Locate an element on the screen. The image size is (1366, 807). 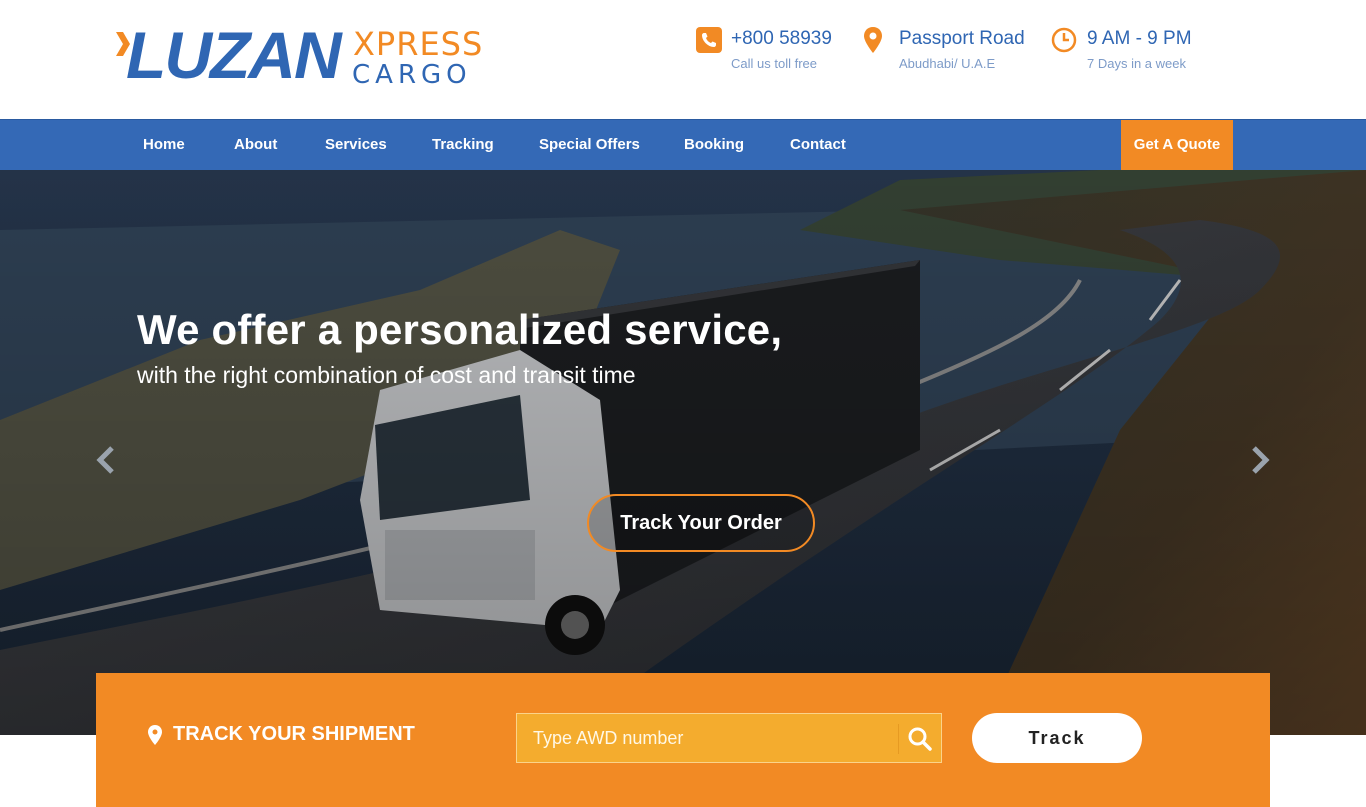
awd-search-box is located at coordinates (729, 738).